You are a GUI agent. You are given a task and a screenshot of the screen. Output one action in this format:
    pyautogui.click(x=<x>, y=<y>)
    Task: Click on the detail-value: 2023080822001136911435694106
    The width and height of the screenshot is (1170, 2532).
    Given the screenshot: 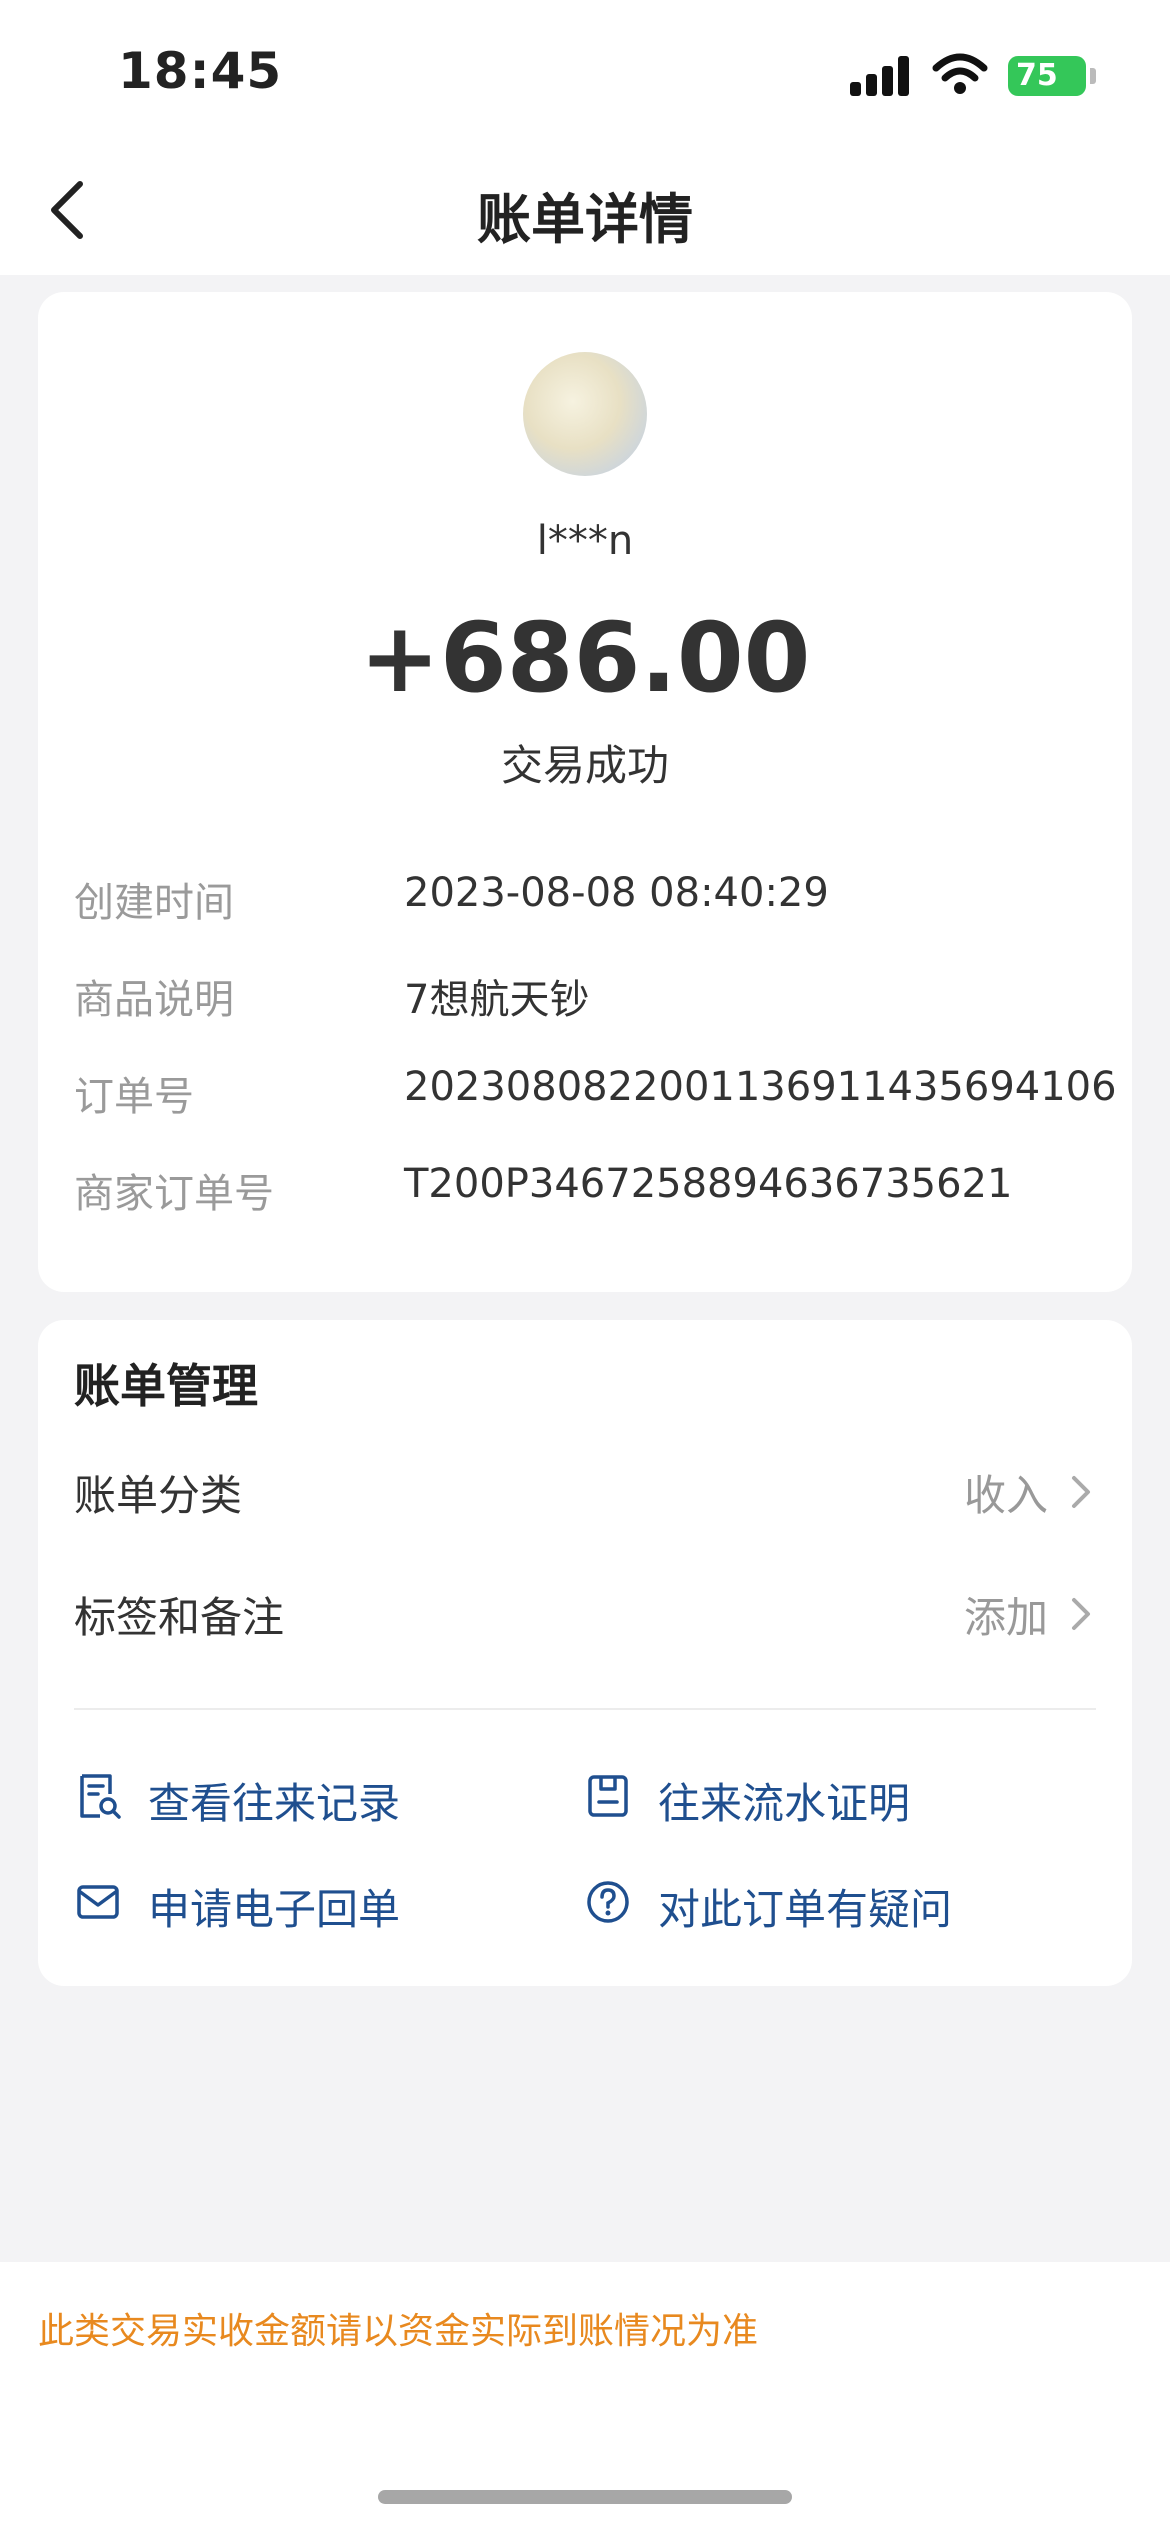 What is the action you would take?
    pyautogui.click(x=760, y=1087)
    